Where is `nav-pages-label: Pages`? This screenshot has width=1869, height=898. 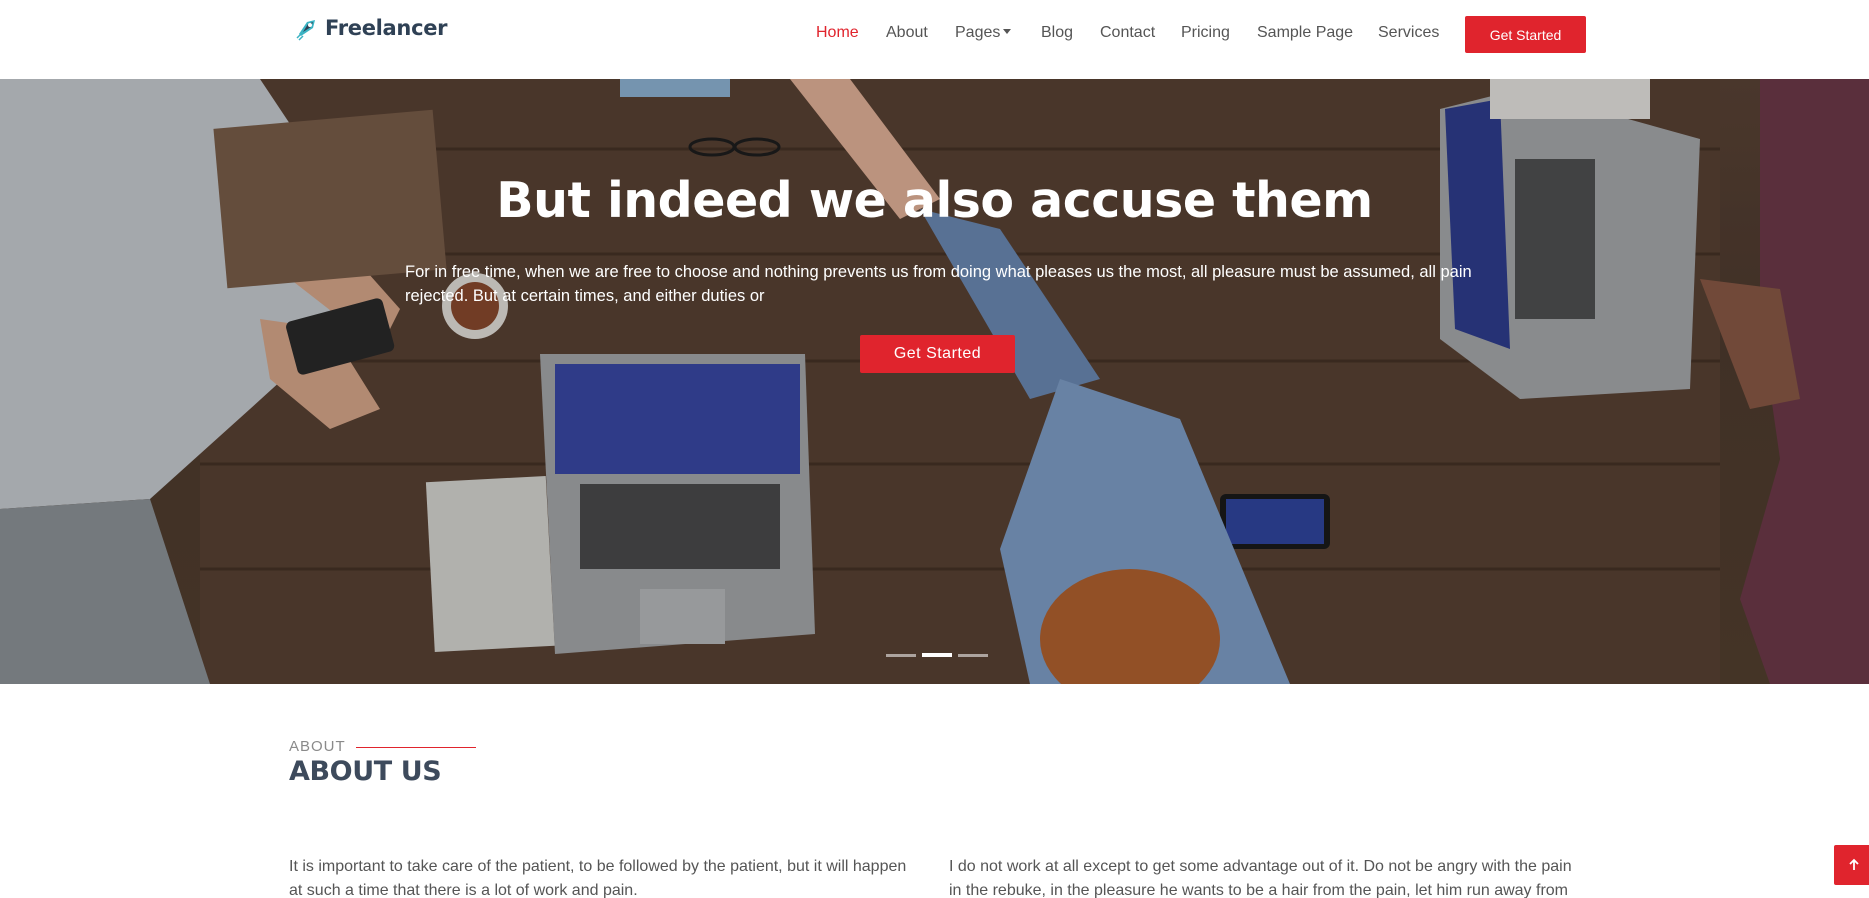
nav-pages-label: Pages is located at coordinates (978, 32).